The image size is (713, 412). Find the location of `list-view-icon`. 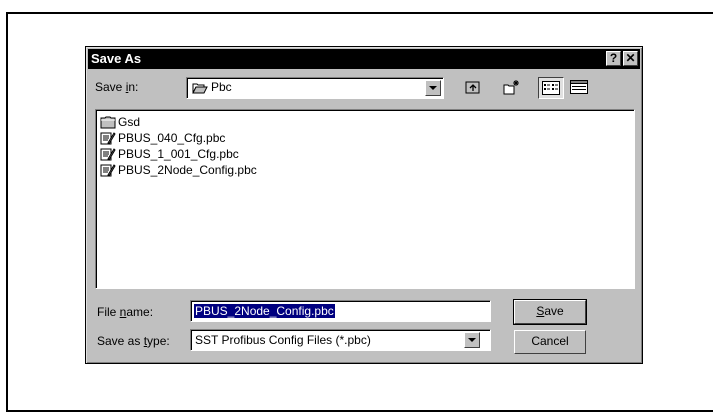

list-view-icon is located at coordinates (551, 88).